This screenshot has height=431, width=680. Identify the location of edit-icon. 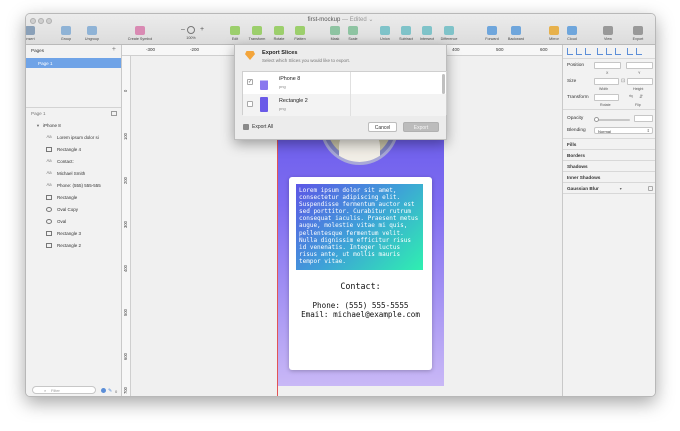
(235, 30).